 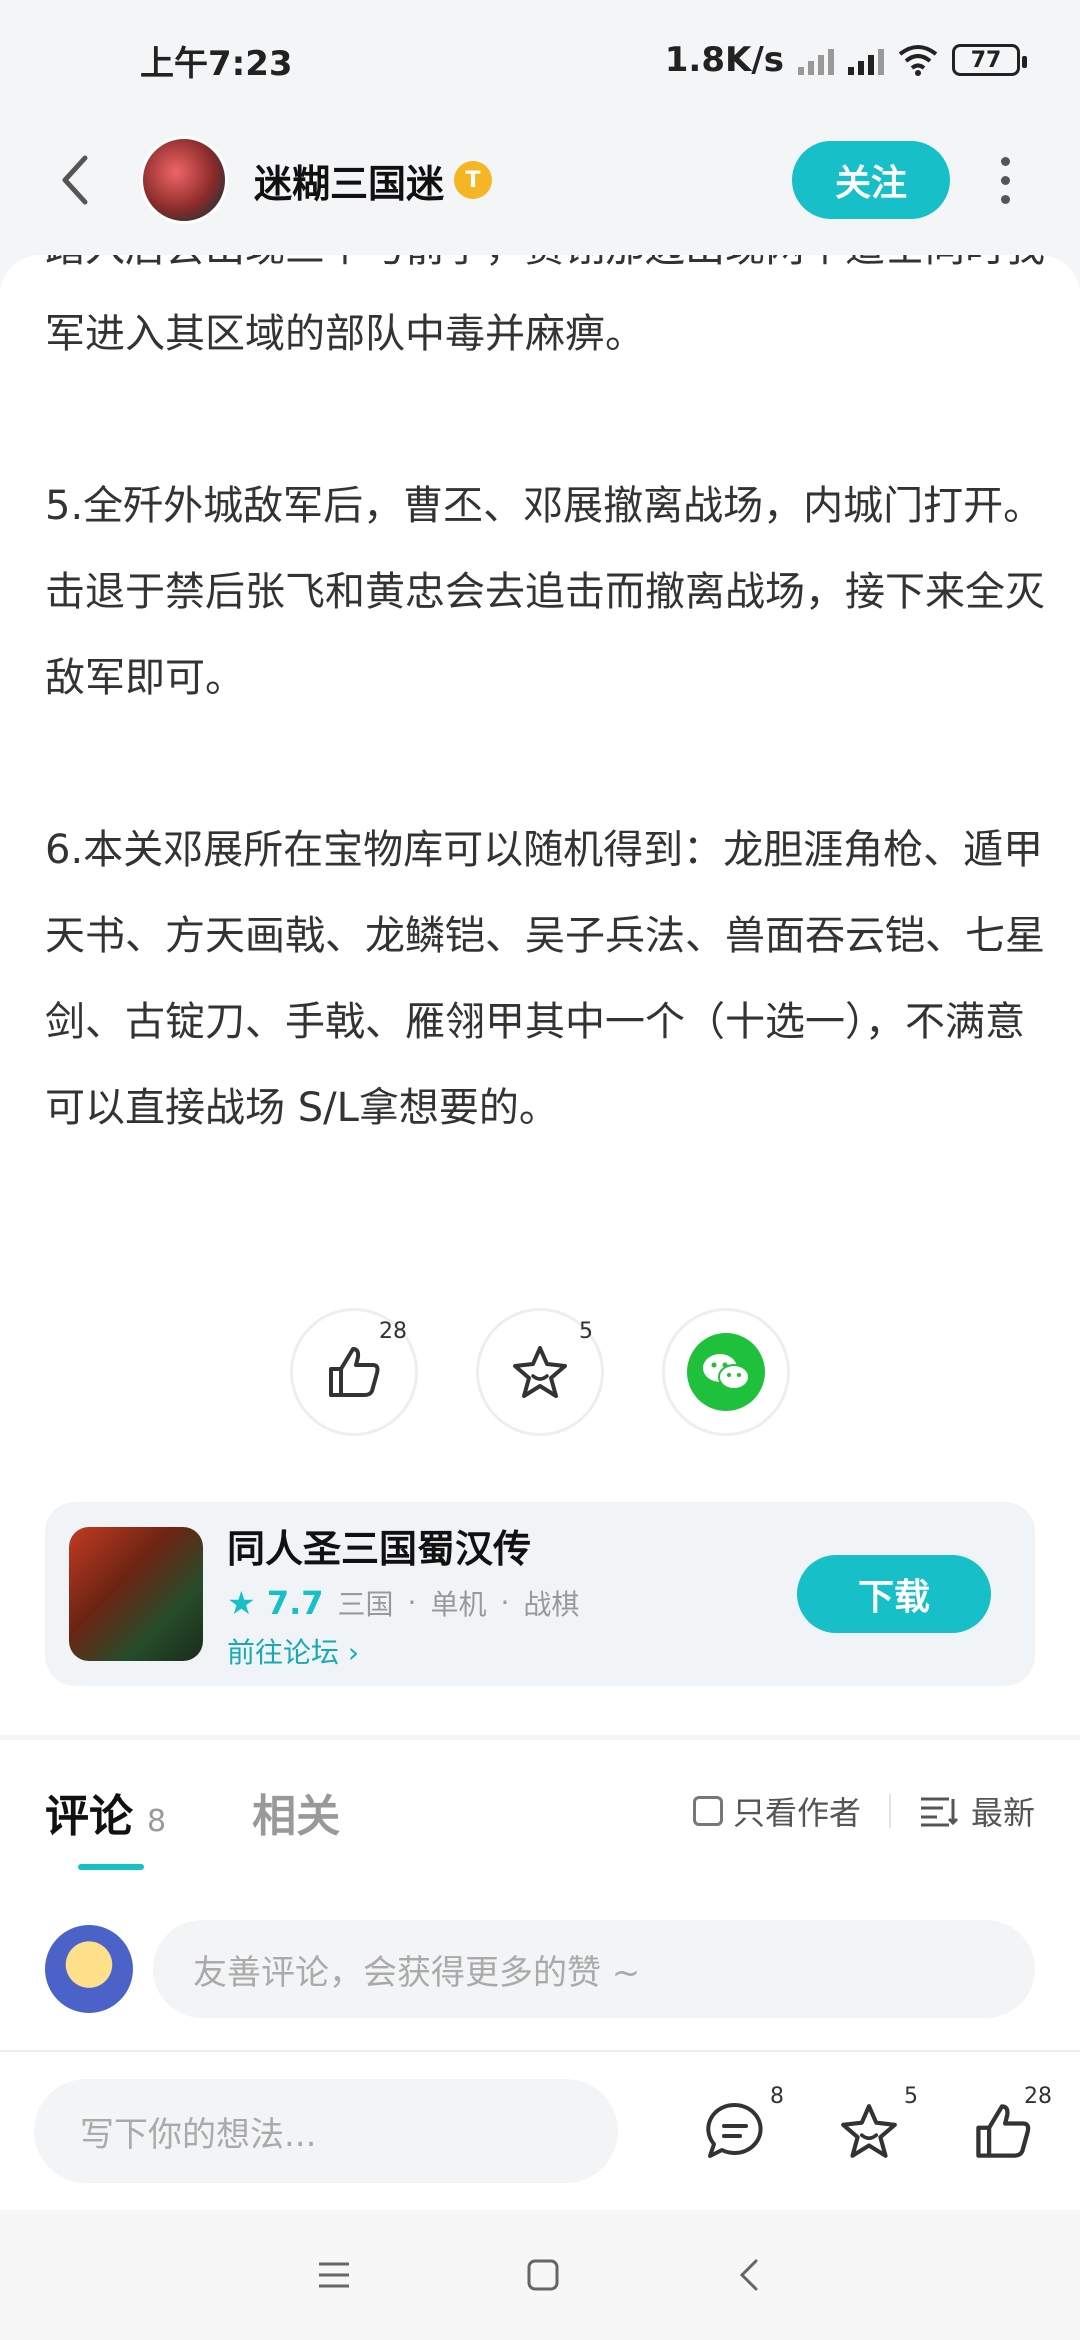 I want to click on author-name: 迷糊三国迷, so click(x=349, y=180).